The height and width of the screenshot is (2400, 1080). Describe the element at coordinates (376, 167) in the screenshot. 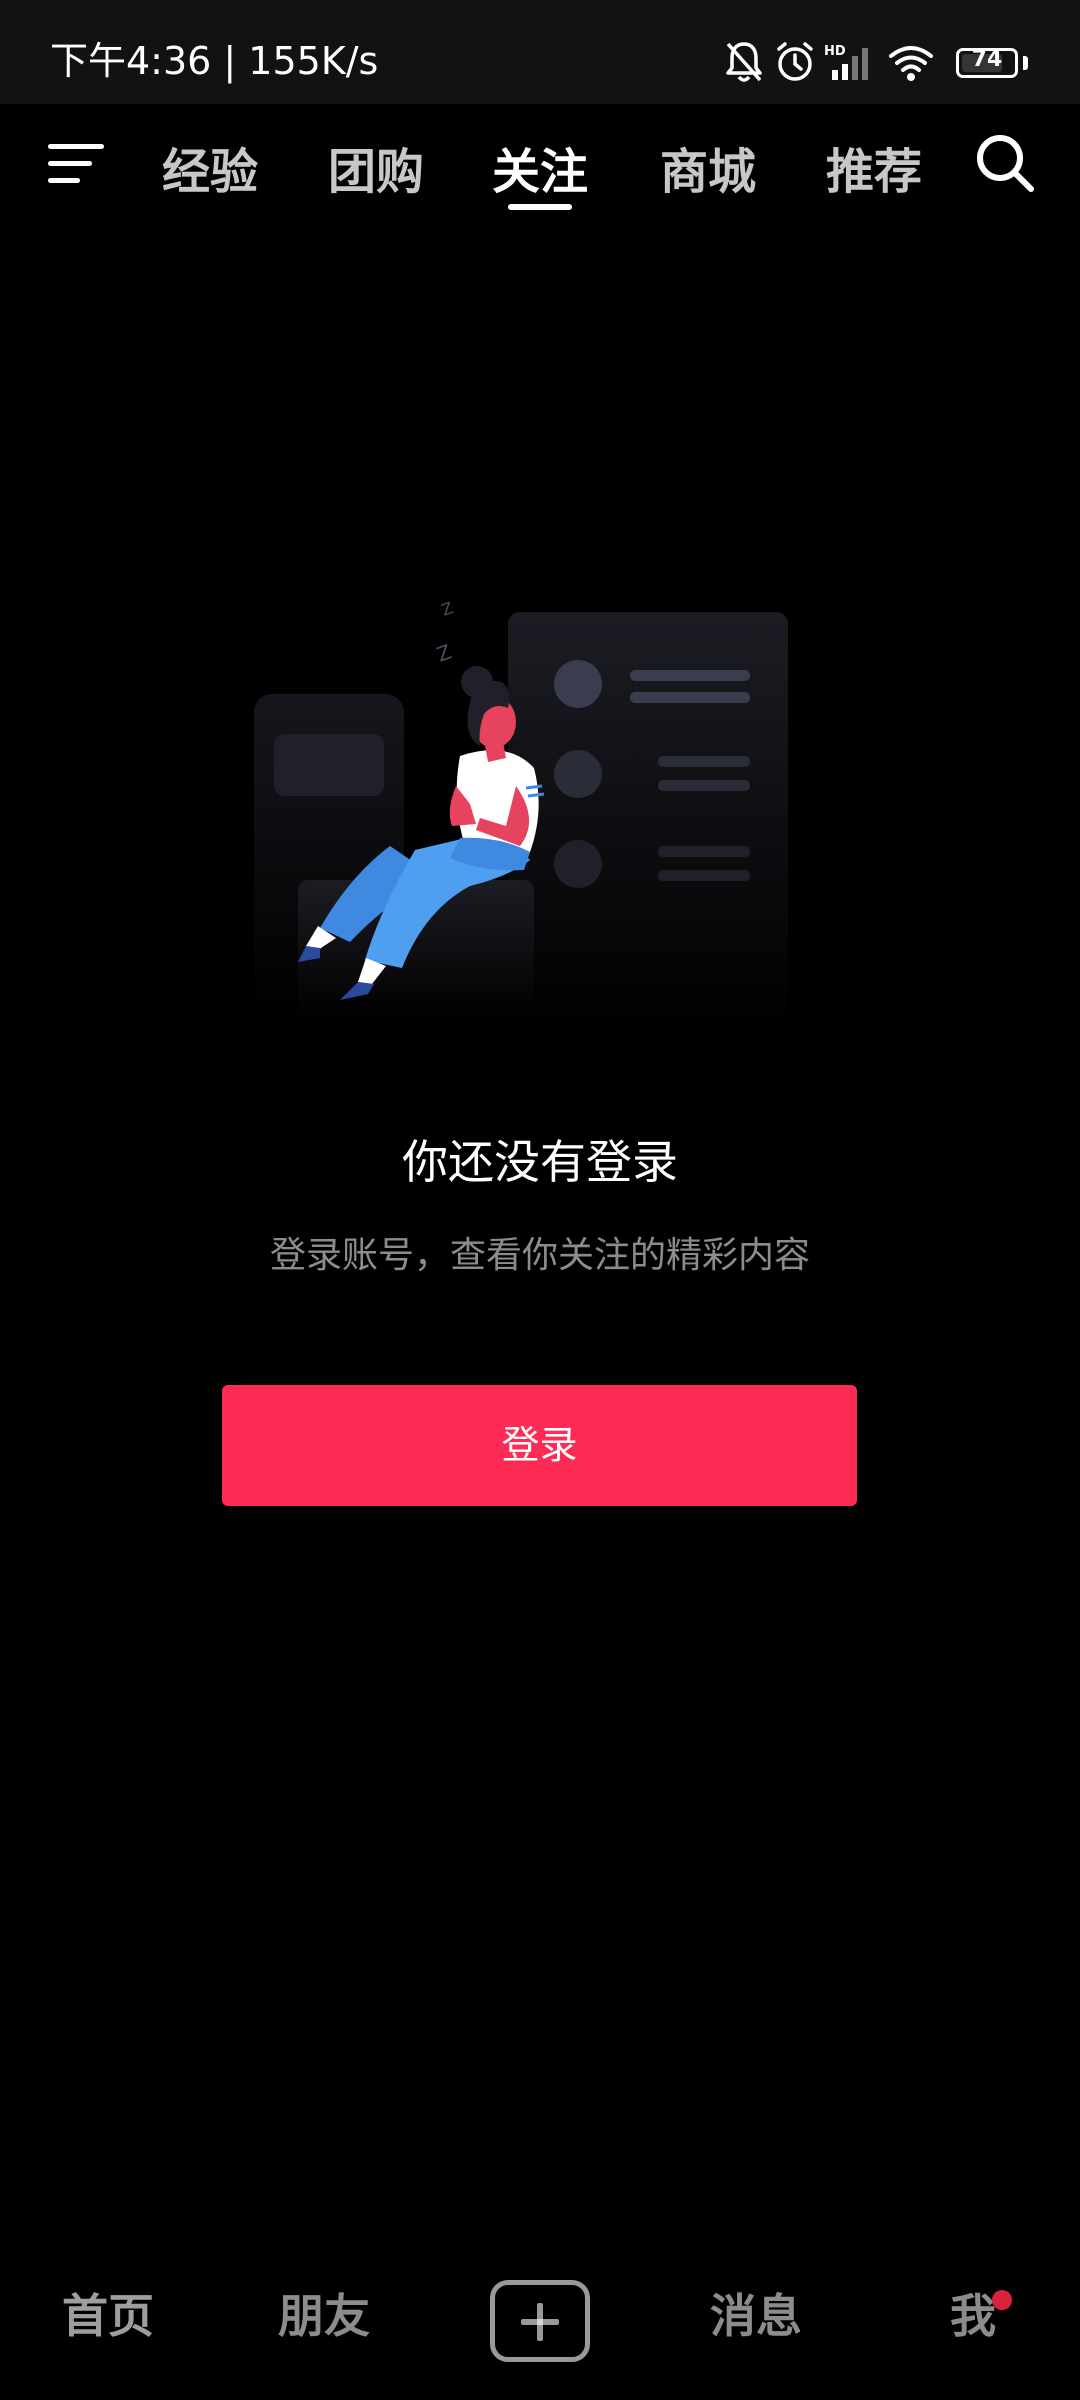

I see `tab-group-buy: 团购` at that location.